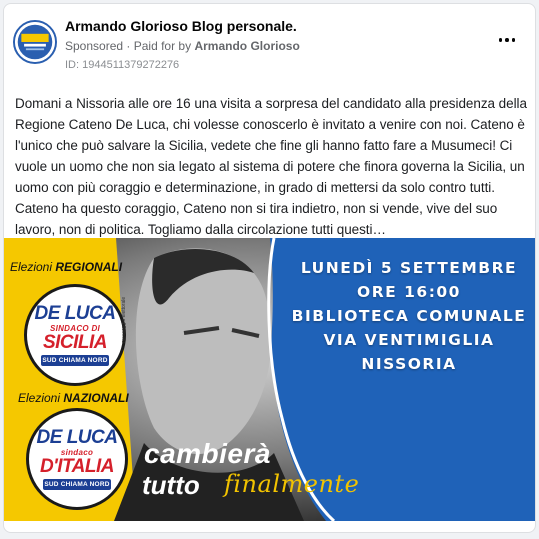 The height and width of the screenshot is (539, 539). I want to click on payer-name: Armando Glorioso, so click(246, 46).